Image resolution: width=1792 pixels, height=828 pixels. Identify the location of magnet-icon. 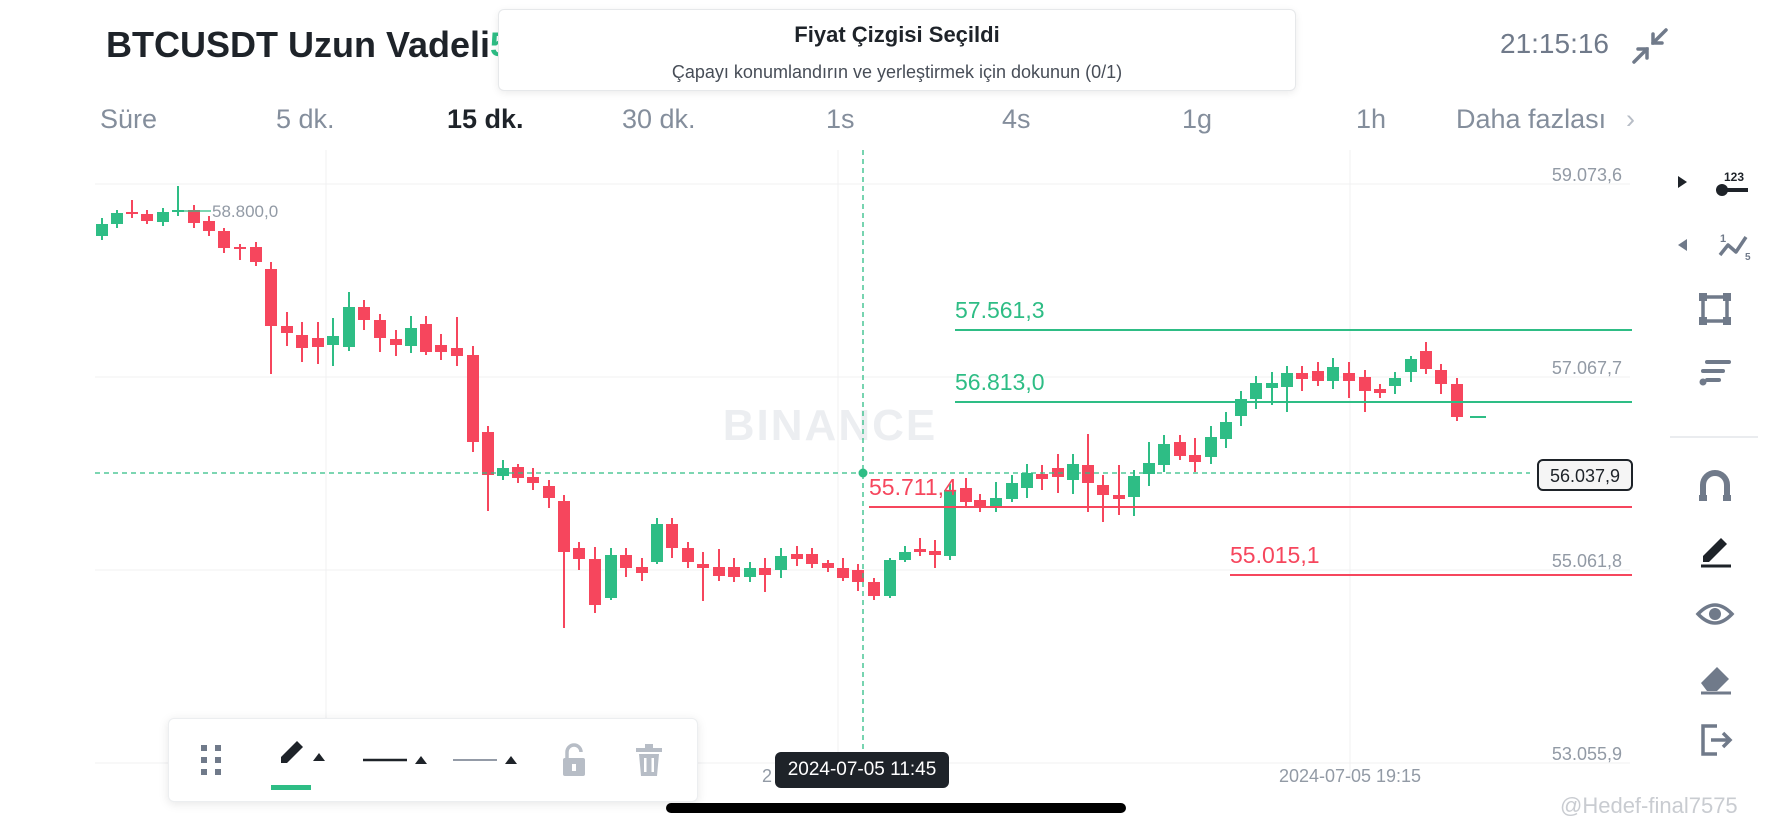
(1715, 487).